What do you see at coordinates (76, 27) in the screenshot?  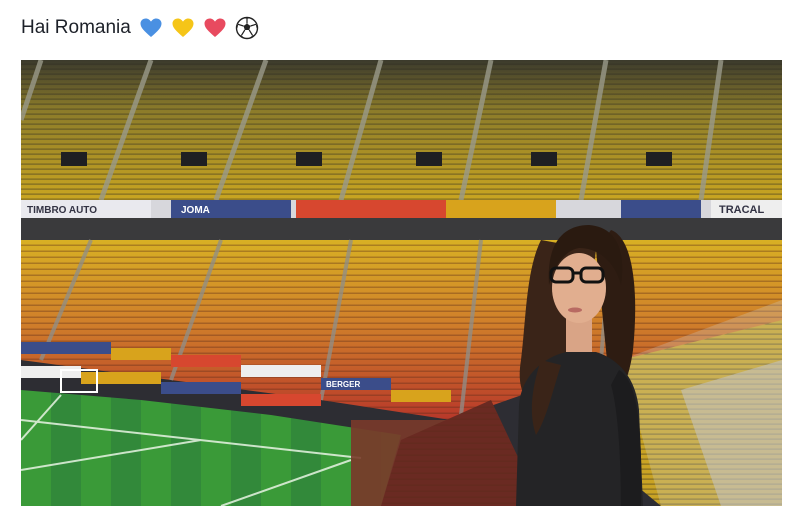 I see `caption-text: Hai Romania` at bounding box center [76, 27].